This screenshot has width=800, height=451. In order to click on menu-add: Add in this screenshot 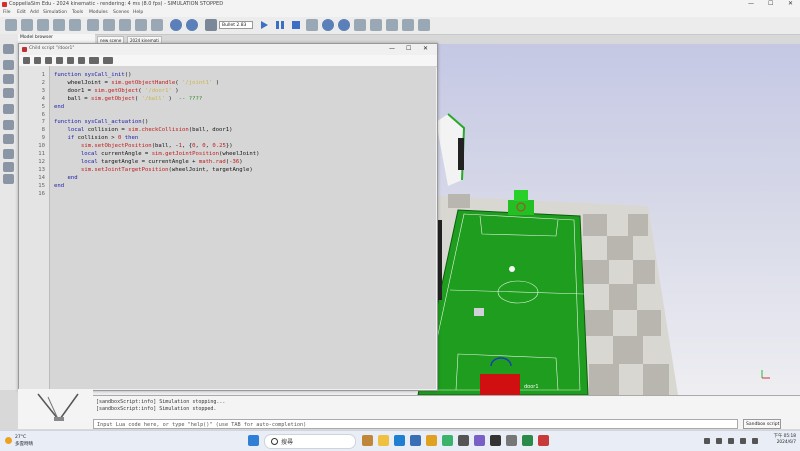, I will do `click(34, 12)`.